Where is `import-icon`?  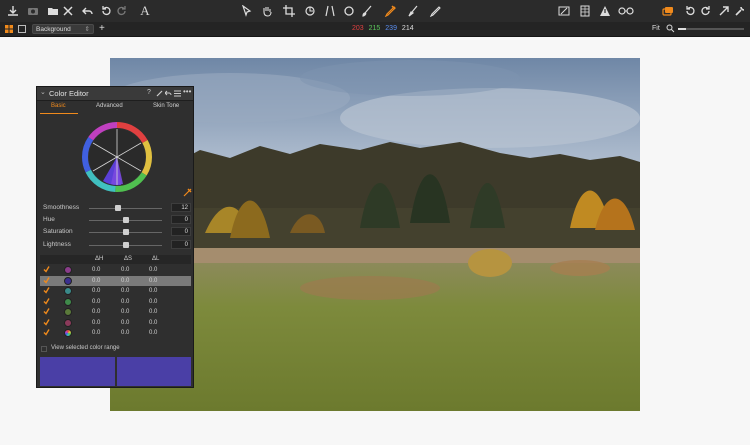
import-icon is located at coordinates (13, 11).